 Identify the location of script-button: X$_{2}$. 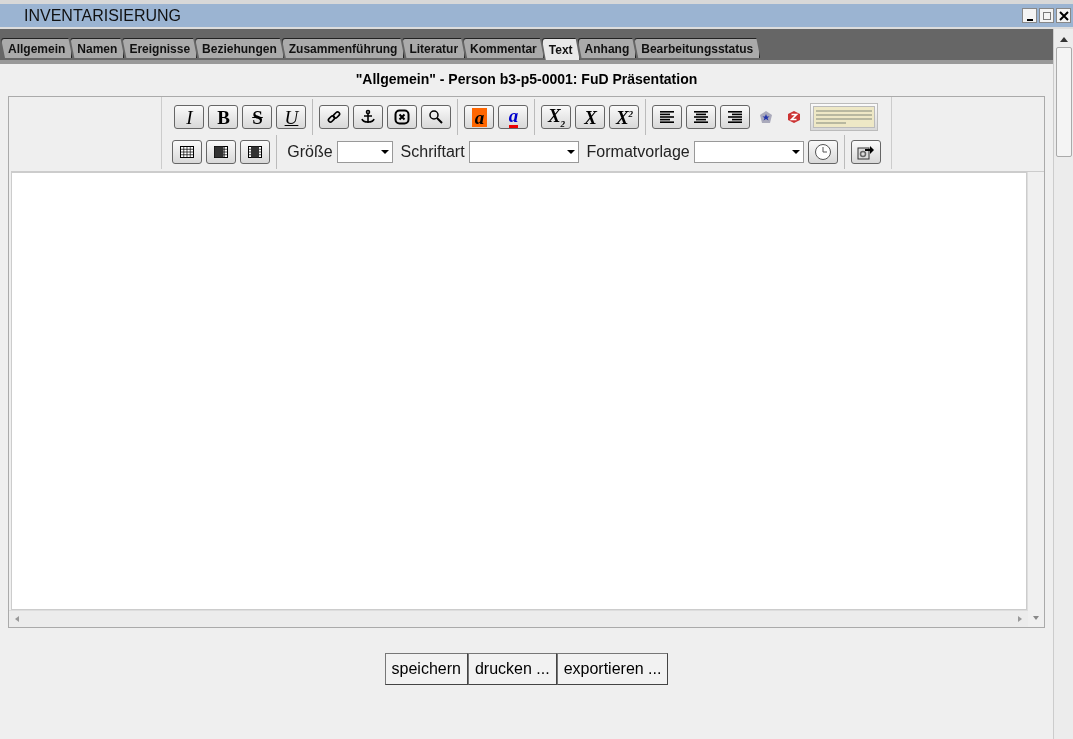
(556, 117).